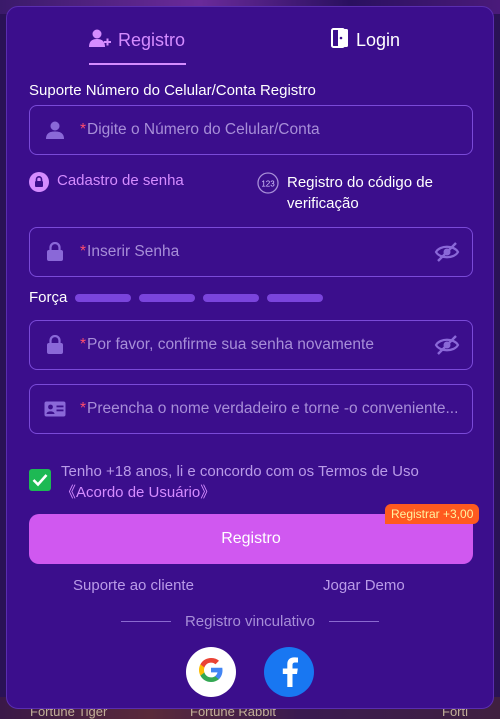 Image resolution: width=500 pixels, height=719 pixels. Describe the element at coordinates (432, 514) in the screenshot. I see `register-bonus-badge: Registrar +3,00` at that location.